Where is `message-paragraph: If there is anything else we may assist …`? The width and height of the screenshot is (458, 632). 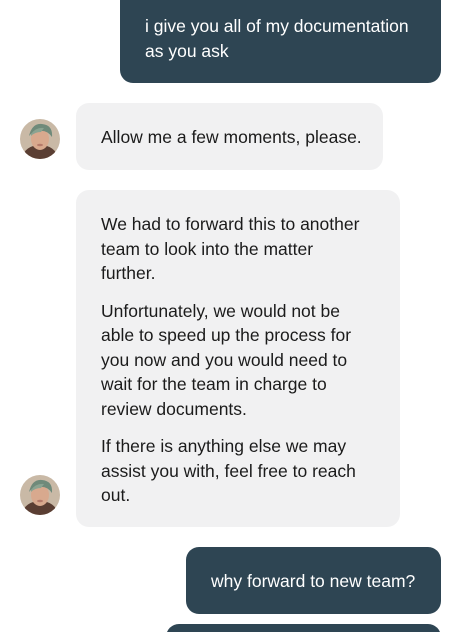
message-paragraph: If there is anything else we may assist … is located at coordinates (228, 470).